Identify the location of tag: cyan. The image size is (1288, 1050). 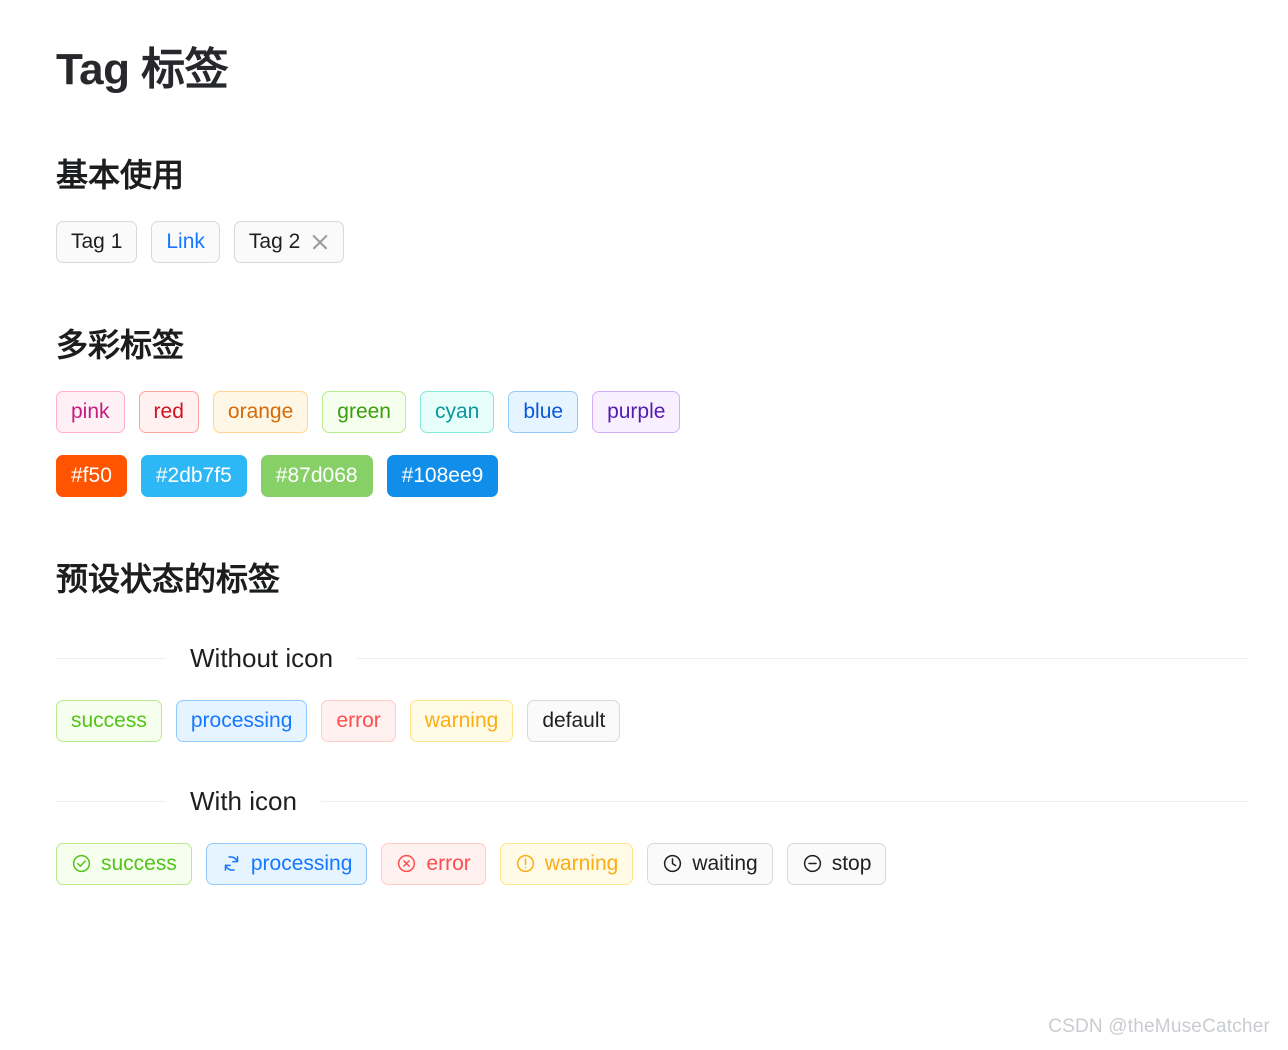
(457, 411).